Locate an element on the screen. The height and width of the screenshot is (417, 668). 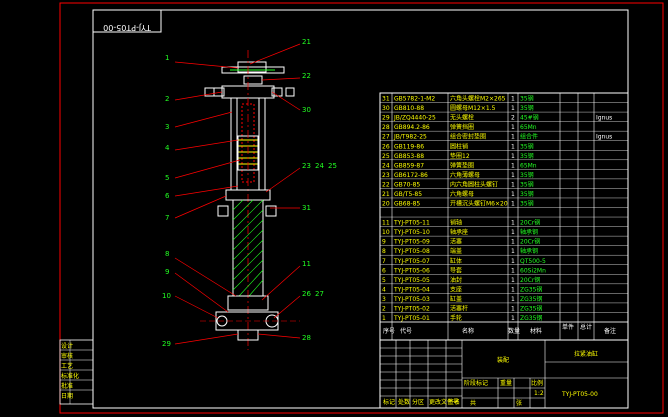
bom-cell-name: 内六角圆柱头螺钉 is located at coordinates (474, 184).